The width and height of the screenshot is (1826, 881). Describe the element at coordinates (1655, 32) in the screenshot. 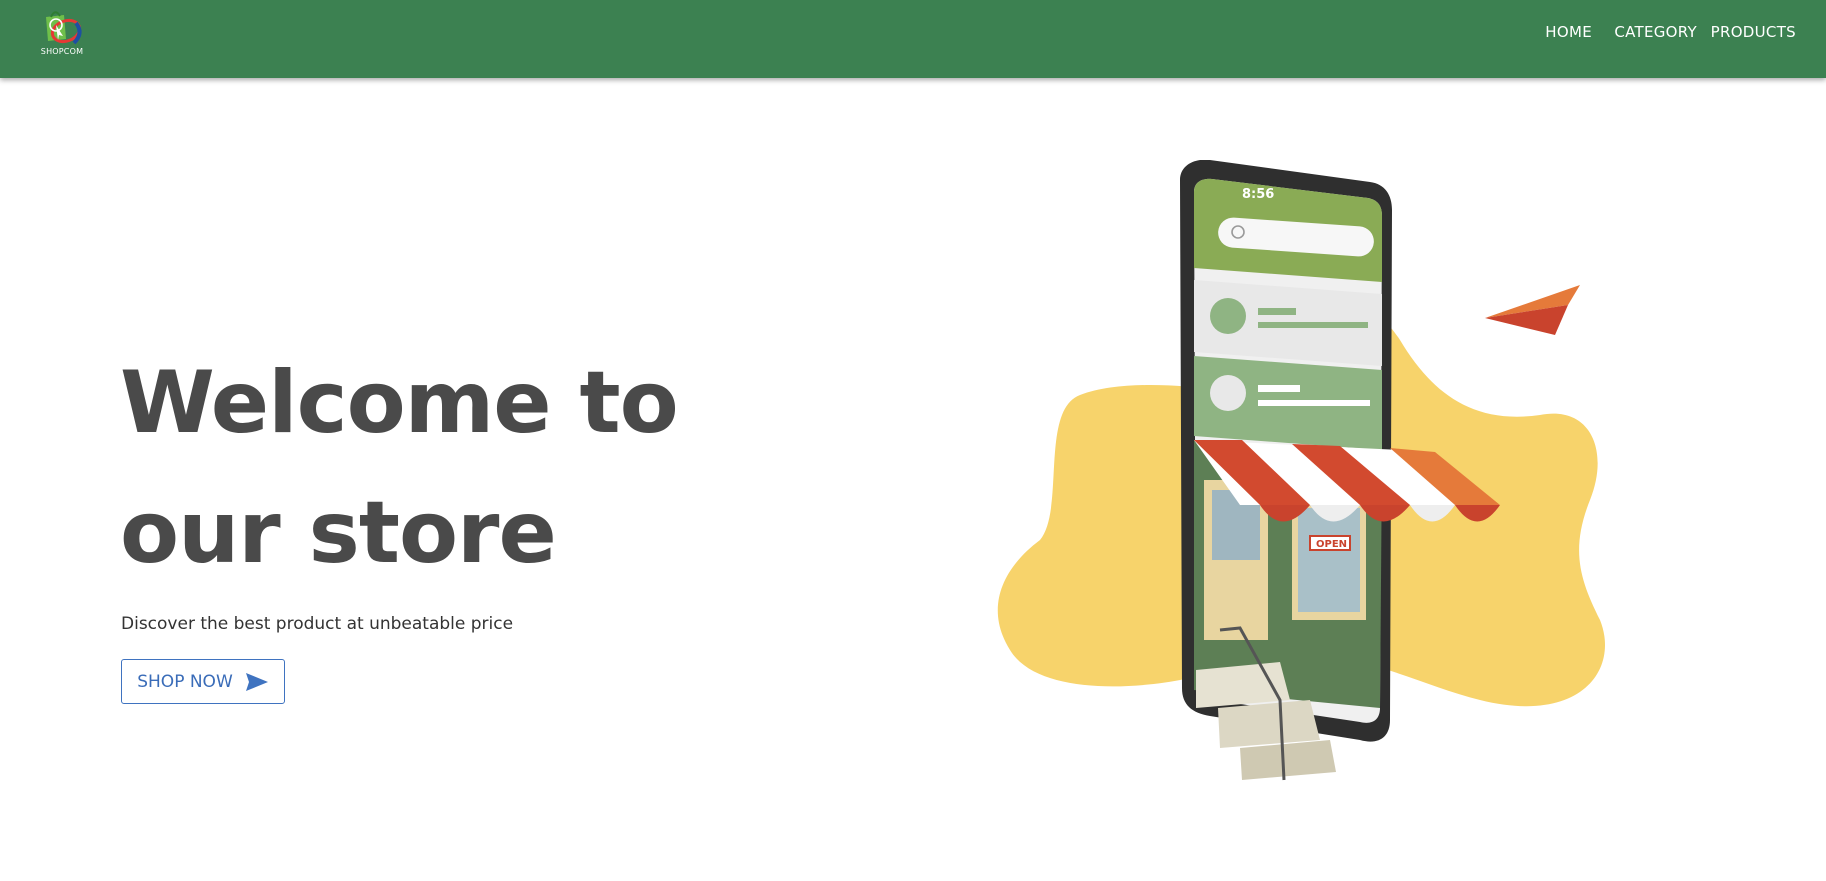

I see `nav-category-link: CATEGORY` at that location.